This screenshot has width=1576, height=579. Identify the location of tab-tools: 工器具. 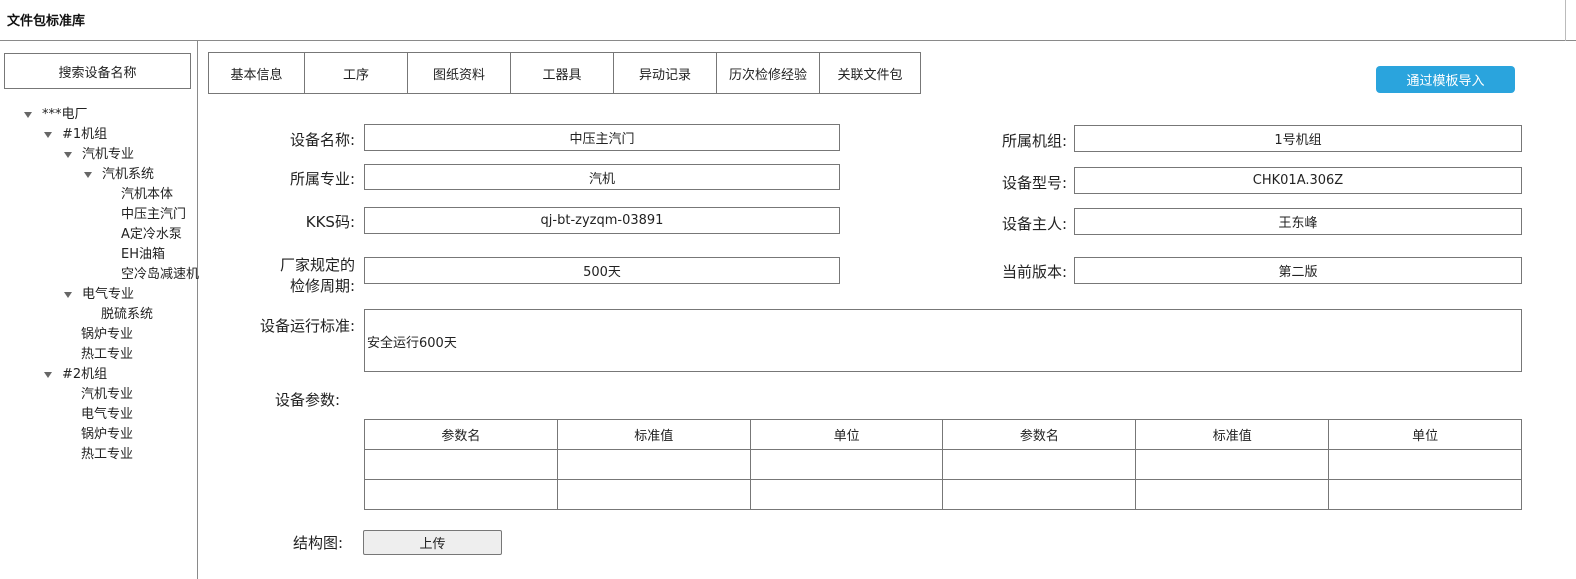
(562, 73).